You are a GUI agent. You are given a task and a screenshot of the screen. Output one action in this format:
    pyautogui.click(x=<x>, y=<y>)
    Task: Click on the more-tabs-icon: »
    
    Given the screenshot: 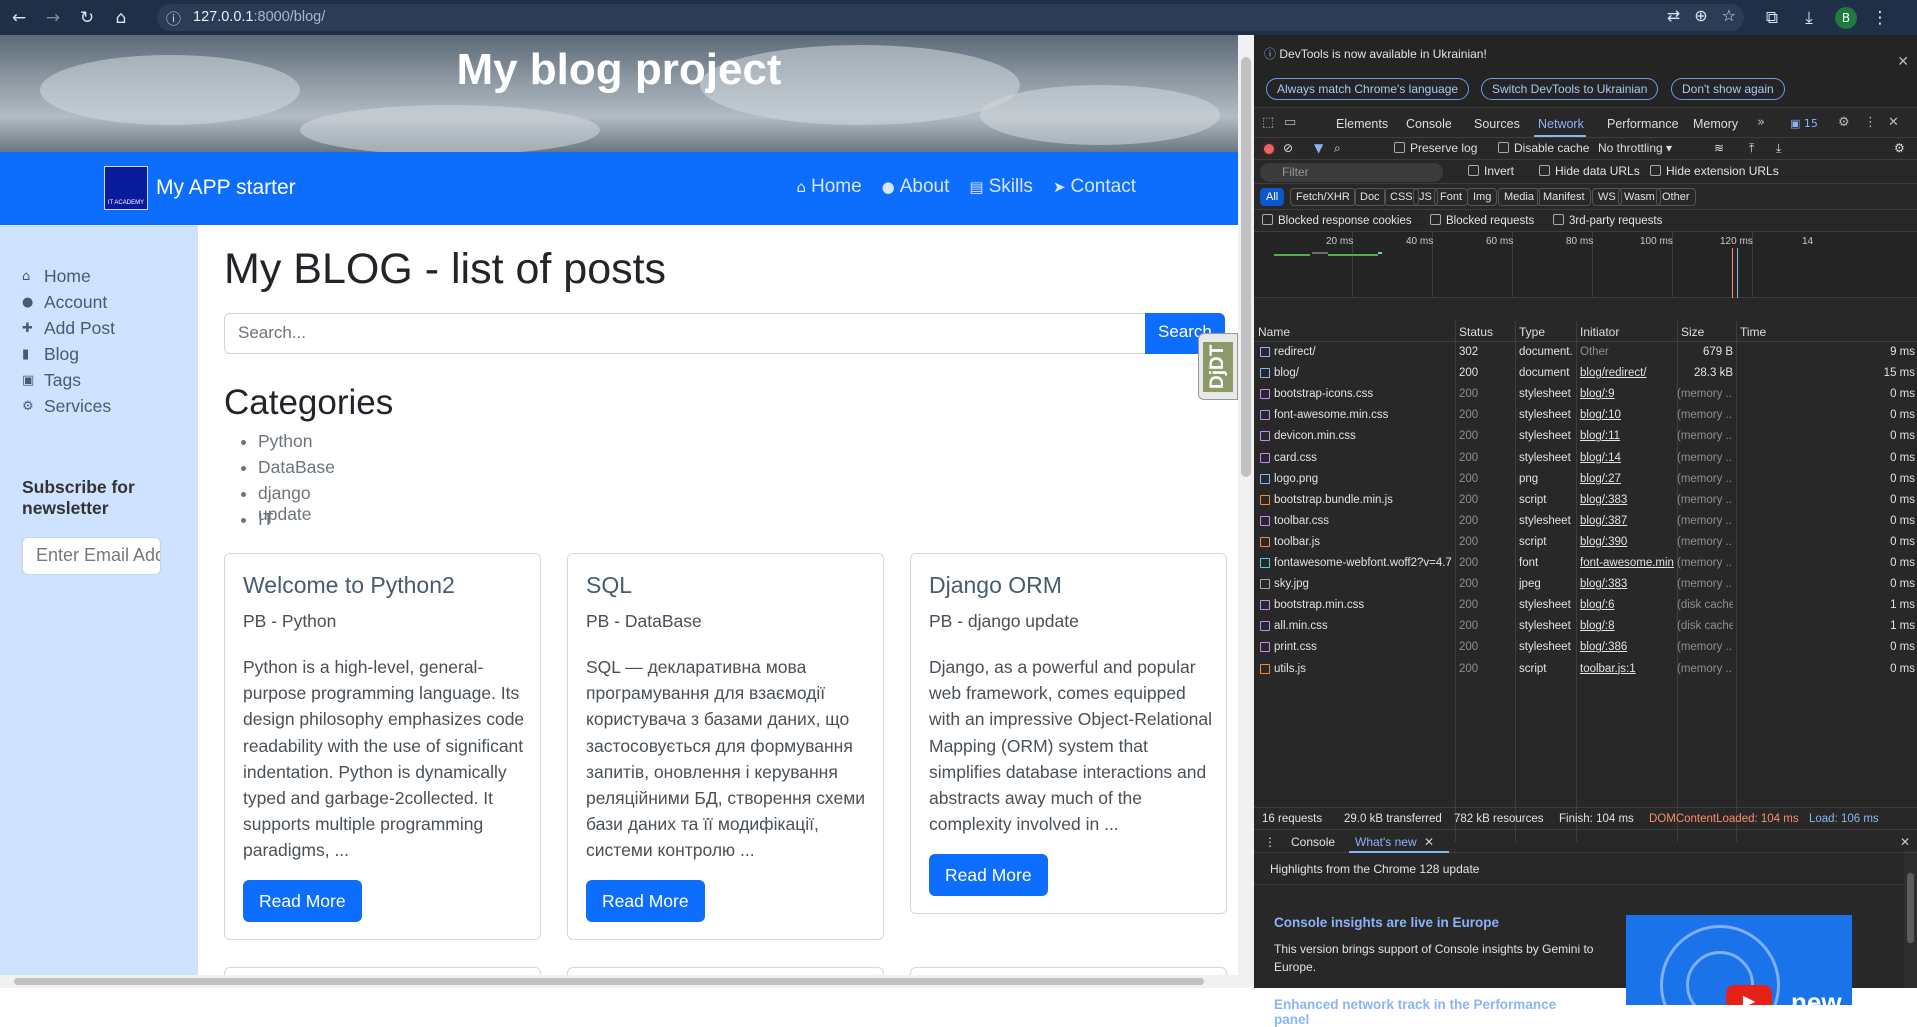 What is the action you would take?
    pyautogui.click(x=1761, y=122)
    